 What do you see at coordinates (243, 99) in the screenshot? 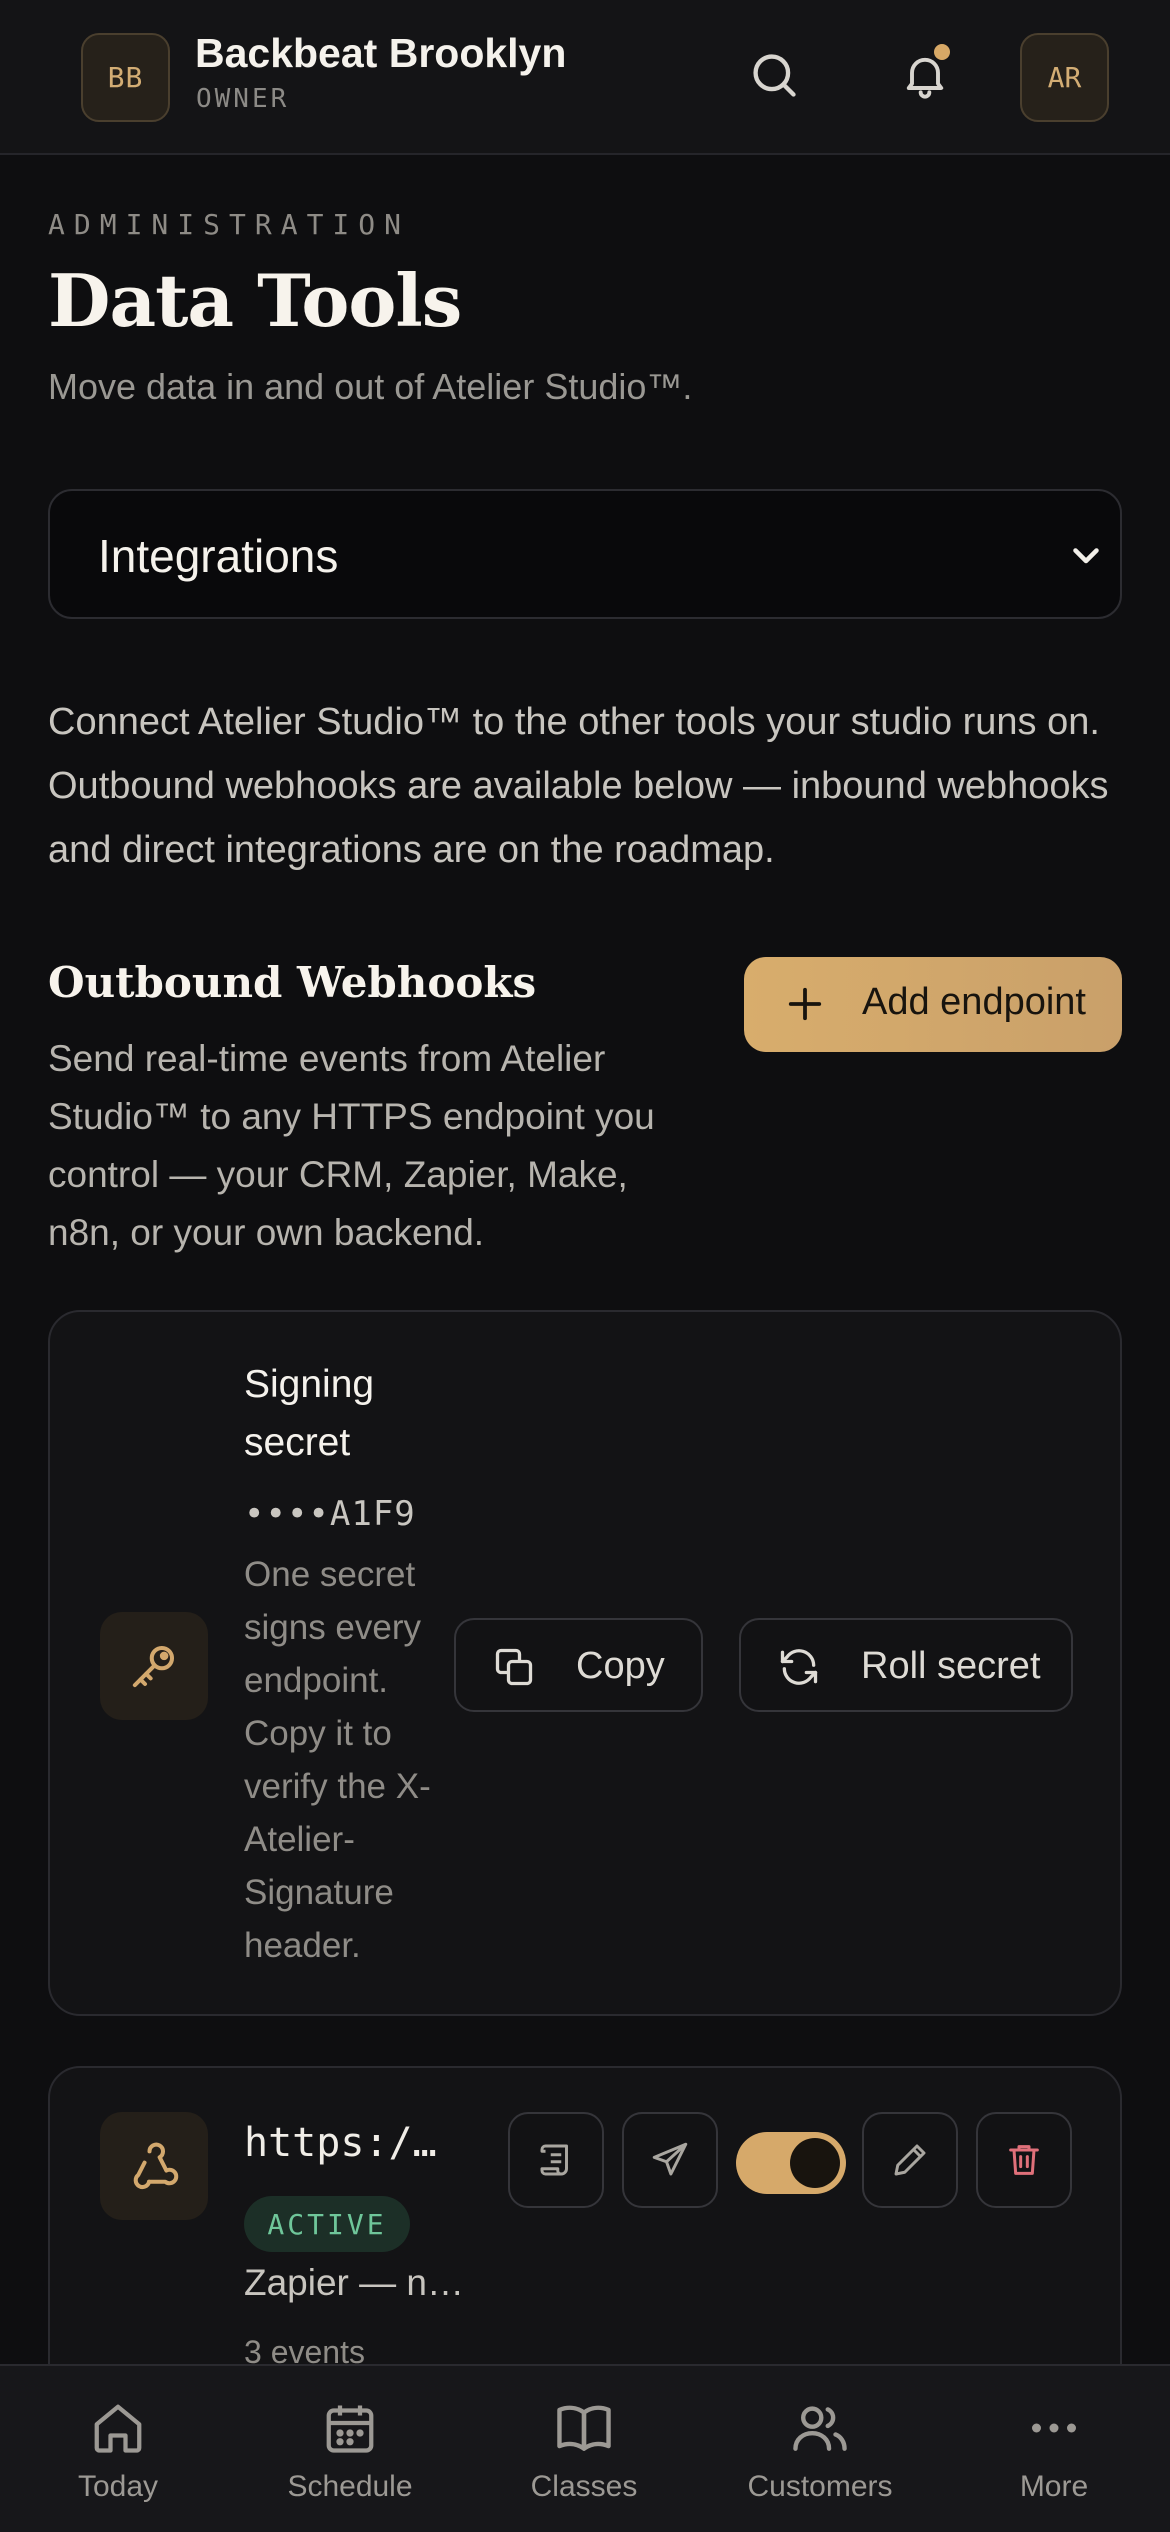
I see `org-role: OWNER` at bounding box center [243, 99].